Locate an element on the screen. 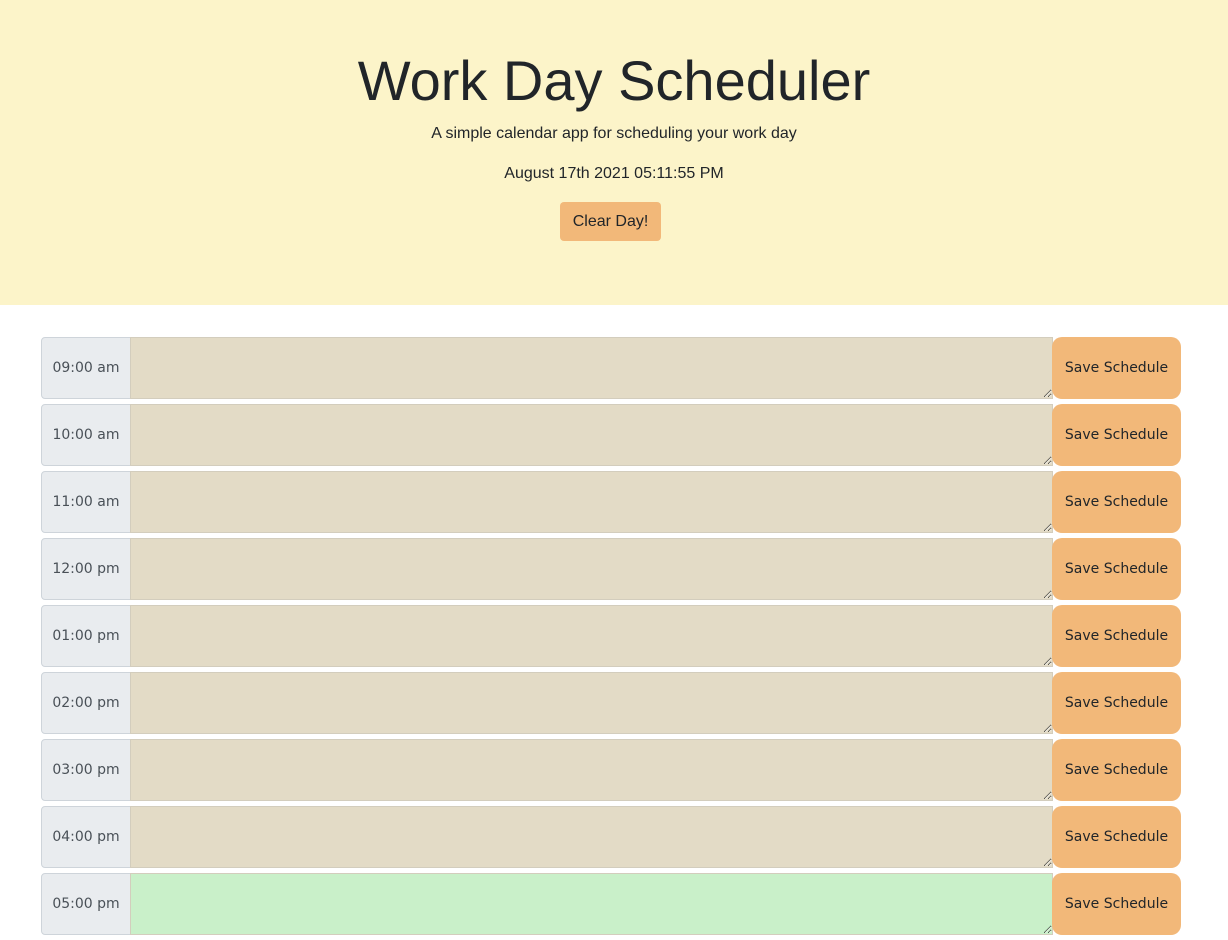  time-block-row: 03:00 pm Save Schedule is located at coordinates (611, 770).